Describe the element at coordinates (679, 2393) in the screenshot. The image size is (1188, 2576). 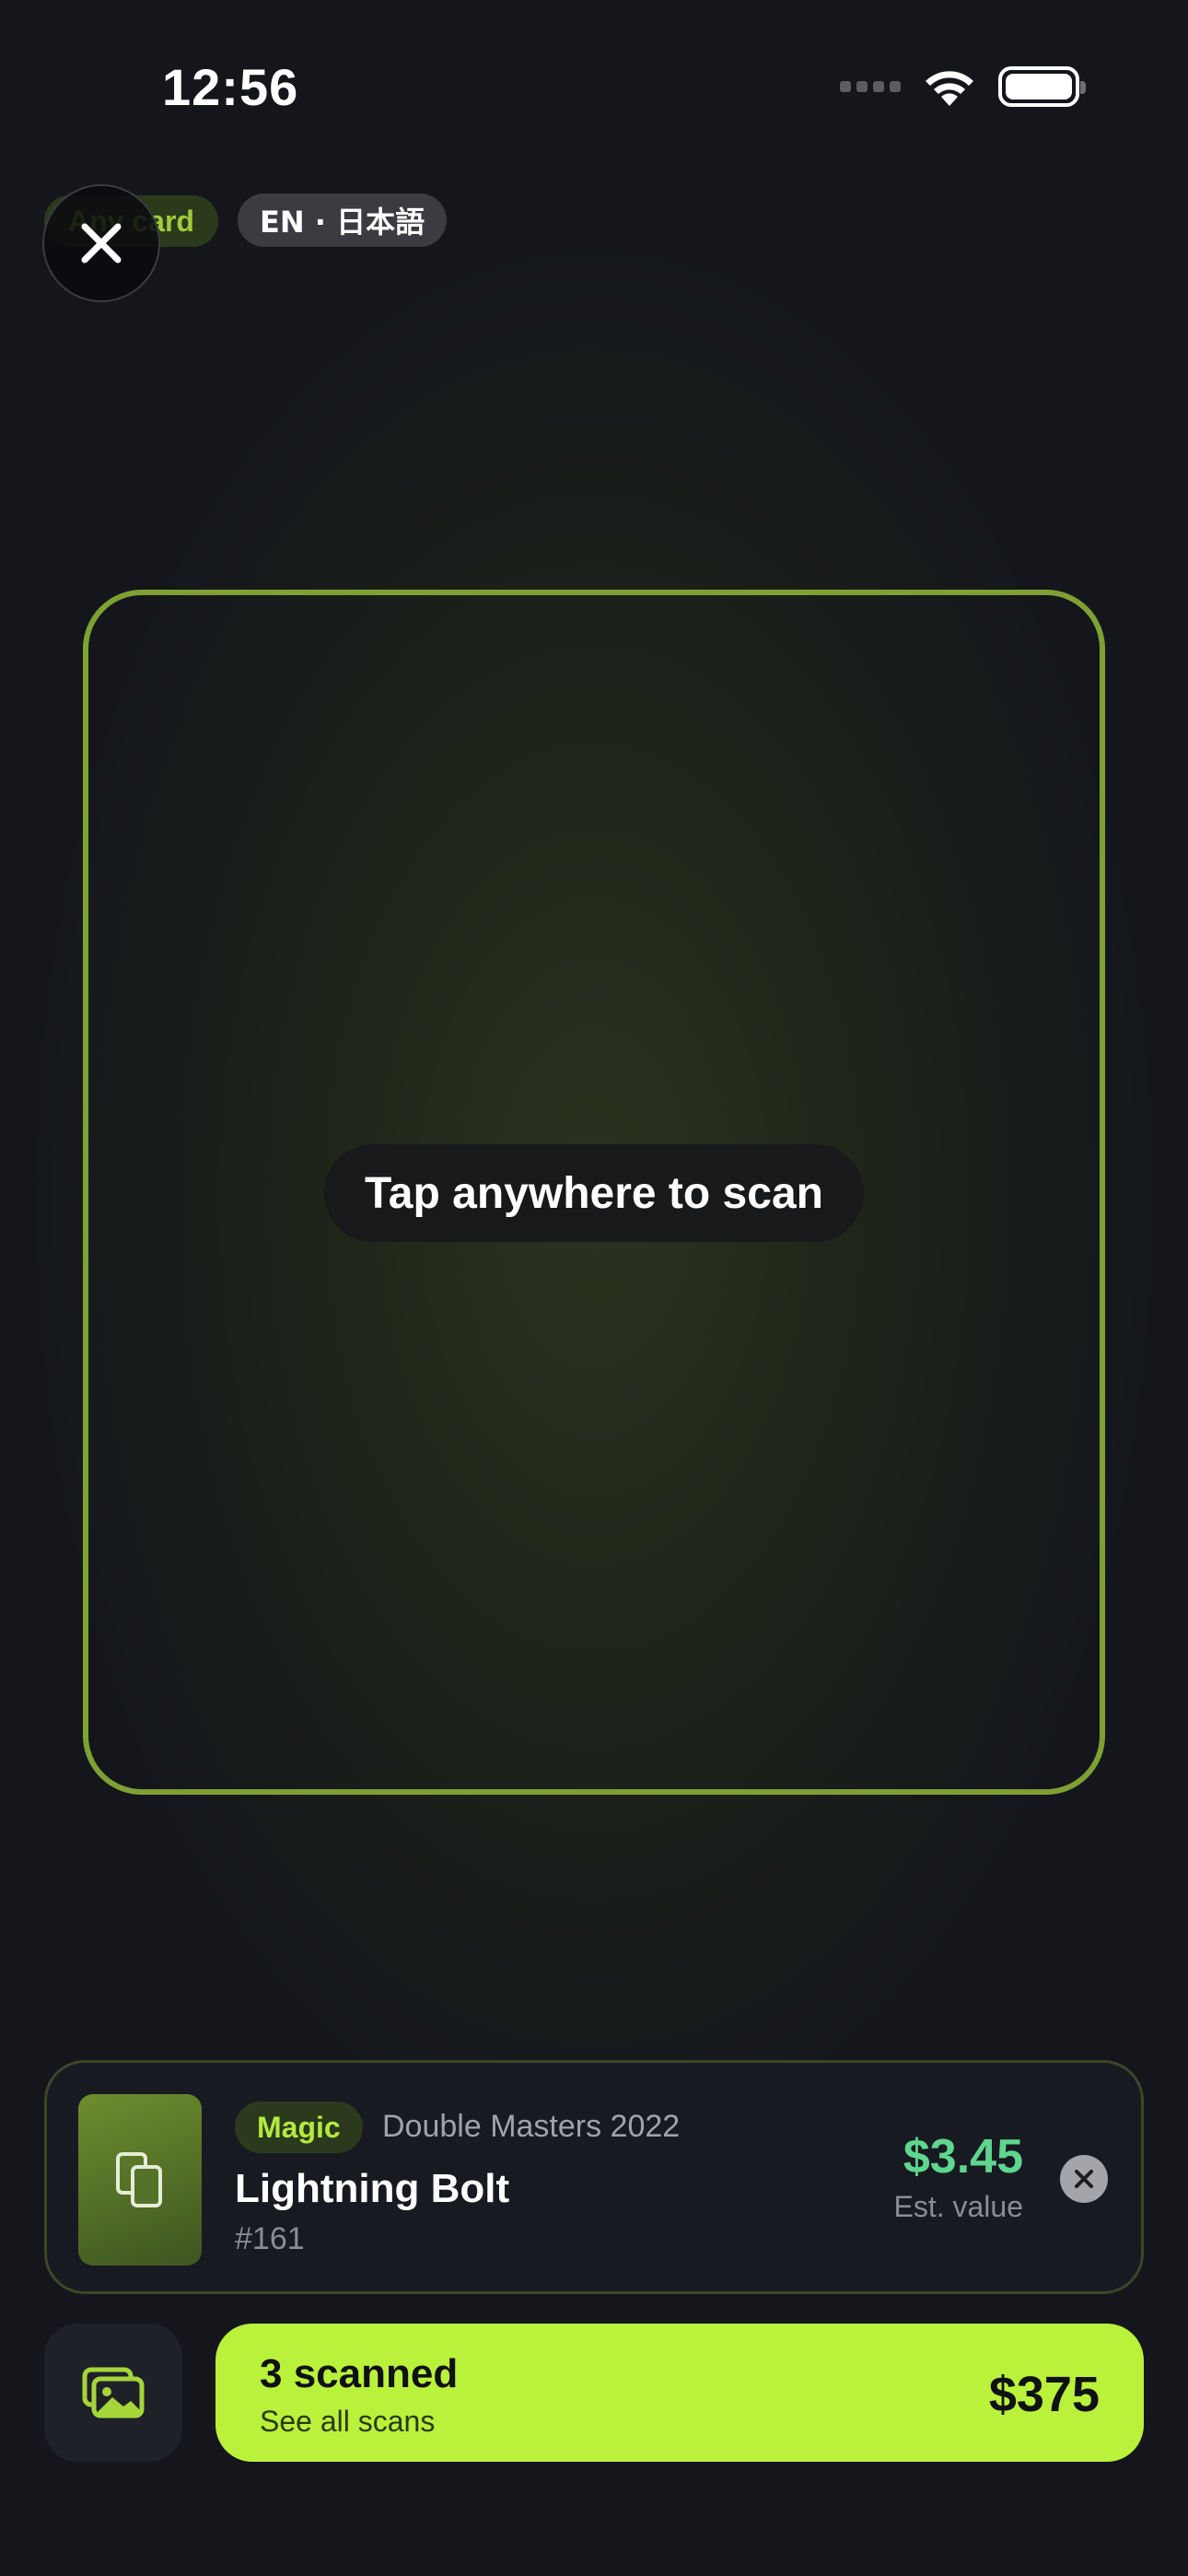
I see `scanned-summary-button: 3 scanned See all scans $375` at that location.